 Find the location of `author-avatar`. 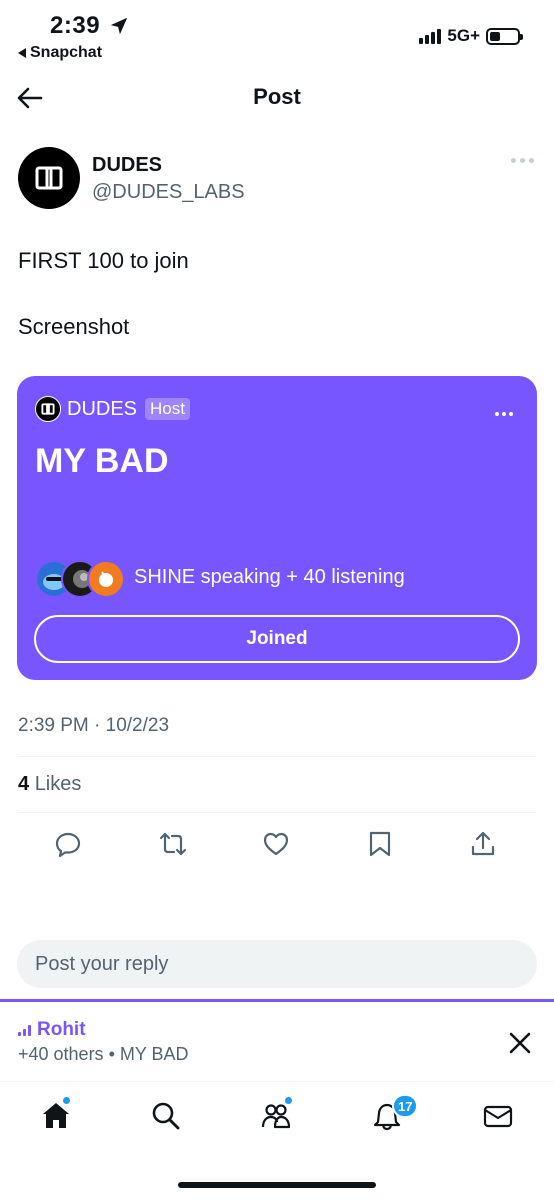

author-avatar is located at coordinates (49, 178).